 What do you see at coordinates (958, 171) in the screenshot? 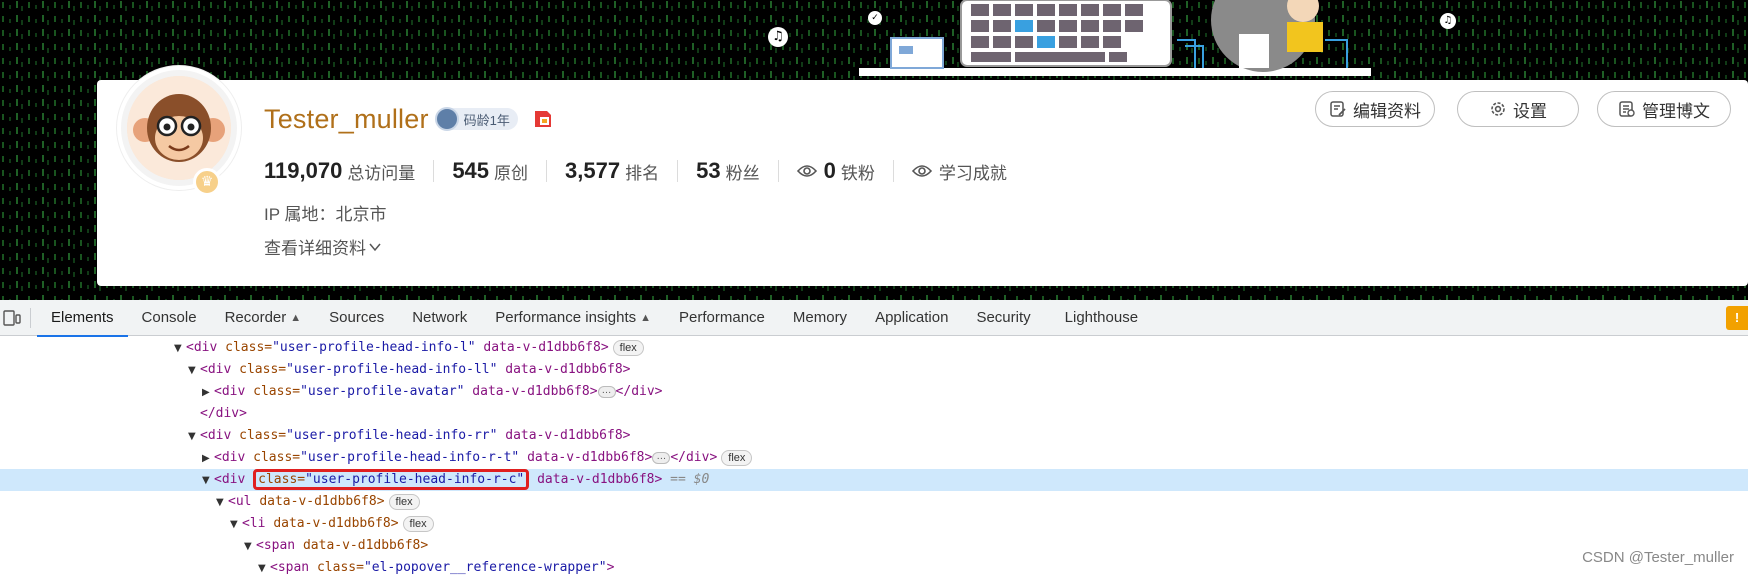
I see `stat-achievements: 学习成就` at bounding box center [958, 171].